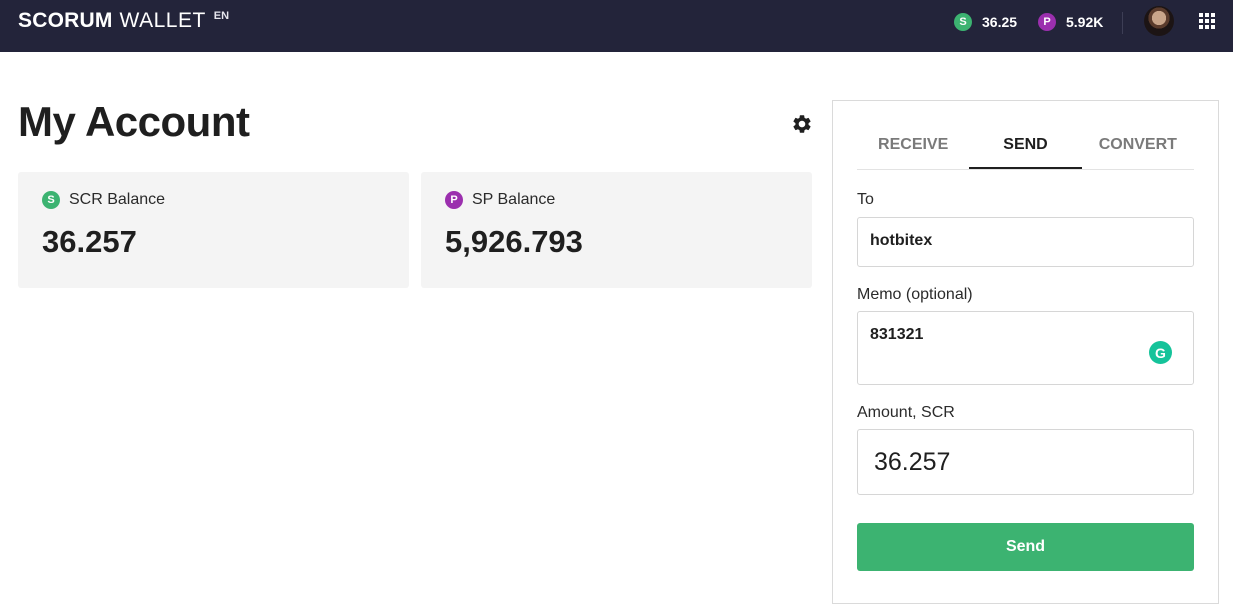 Image resolution: width=1233 pixels, height=609 pixels. I want to click on scr-balance-card: S SCR Balance 36.257, so click(213, 230).